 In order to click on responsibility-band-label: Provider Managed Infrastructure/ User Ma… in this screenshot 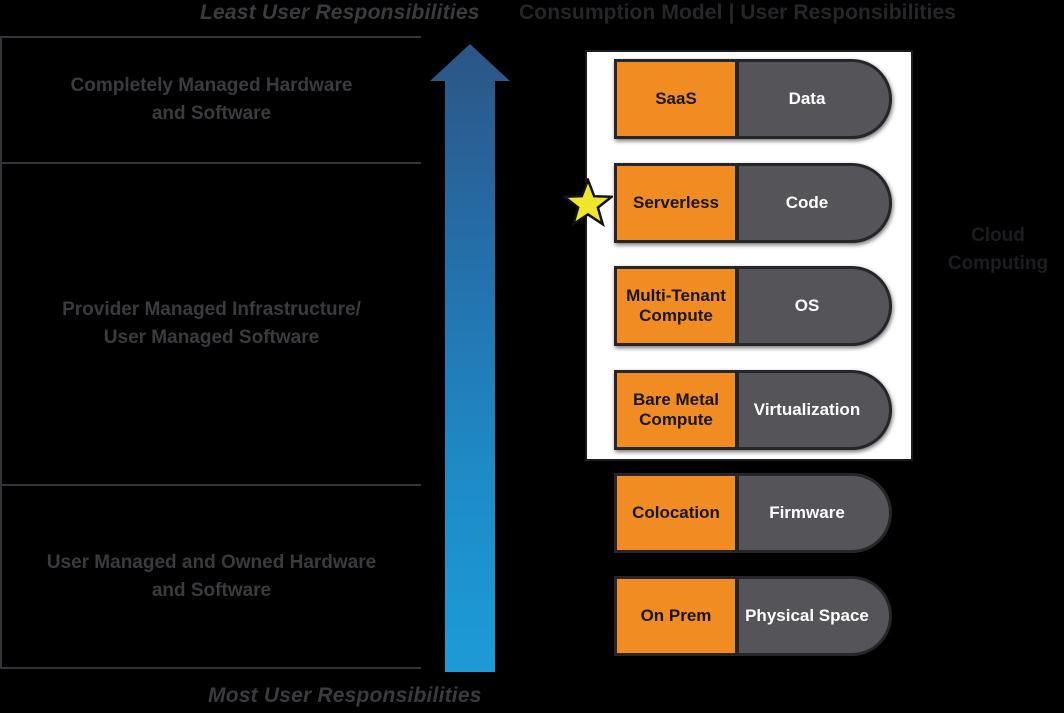, I will do `click(211, 323)`.